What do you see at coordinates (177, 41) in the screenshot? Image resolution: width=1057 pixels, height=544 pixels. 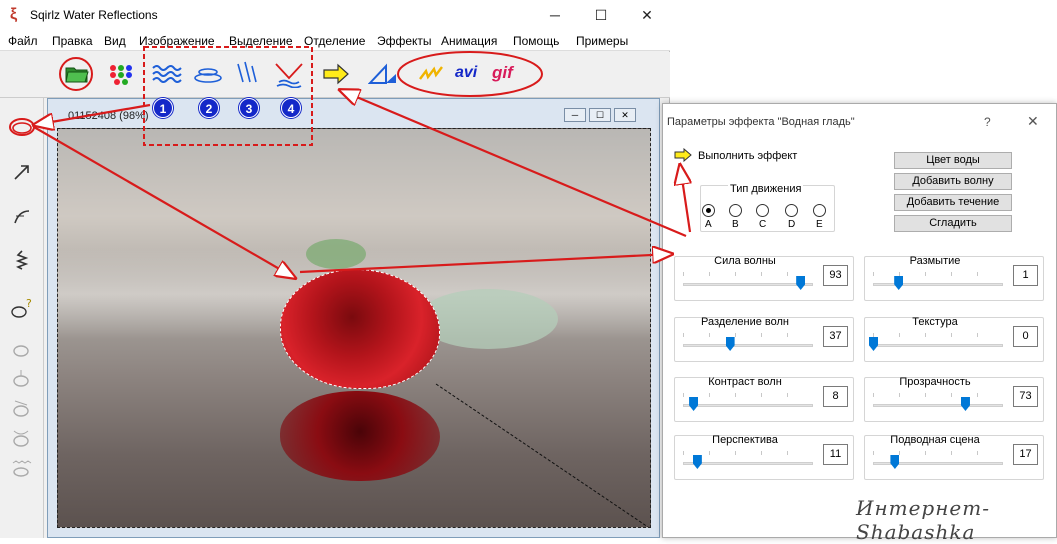 I see `menu-image: Изображение` at bounding box center [177, 41].